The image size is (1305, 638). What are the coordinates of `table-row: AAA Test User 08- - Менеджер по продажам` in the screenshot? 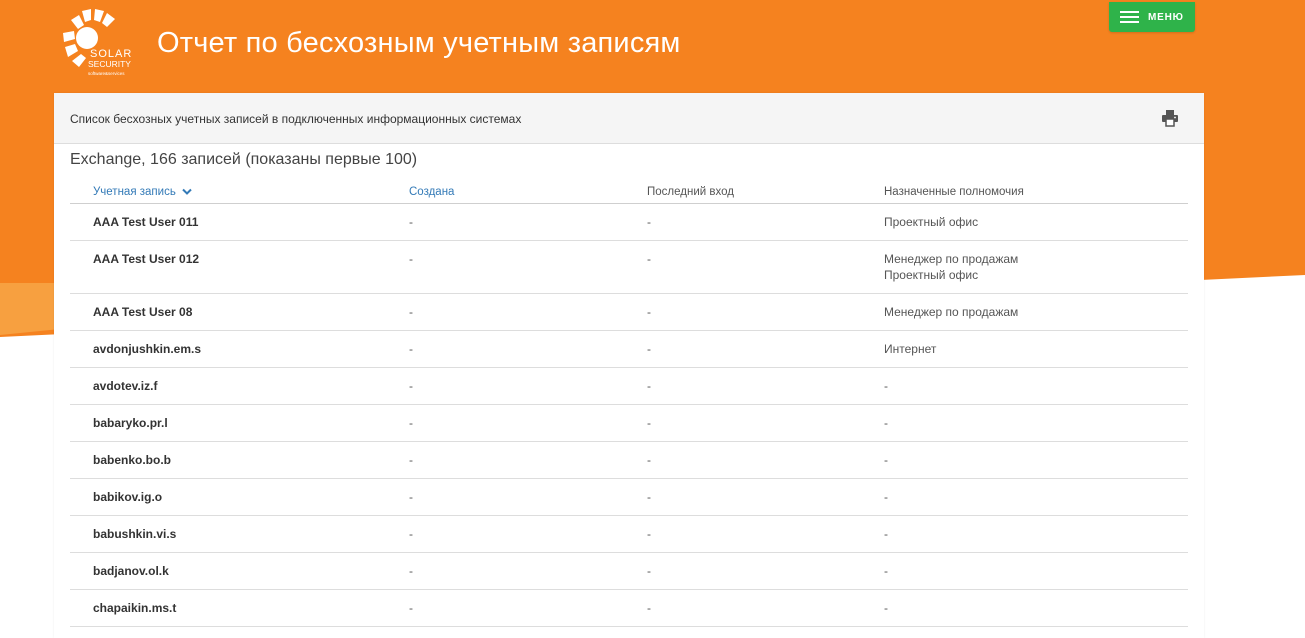 It's located at (629, 312).